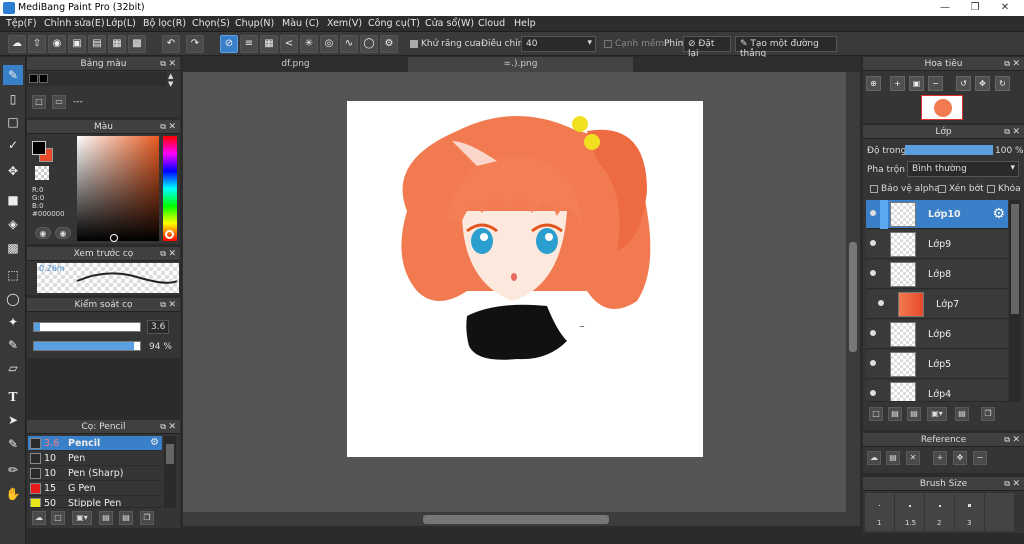 The height and width of the screenshot is (544, 1024). What do you see at coordinates (13, 275) in the screenshot?
I see `select-tool-icon: ⬚` at bounding box center [13, 275].